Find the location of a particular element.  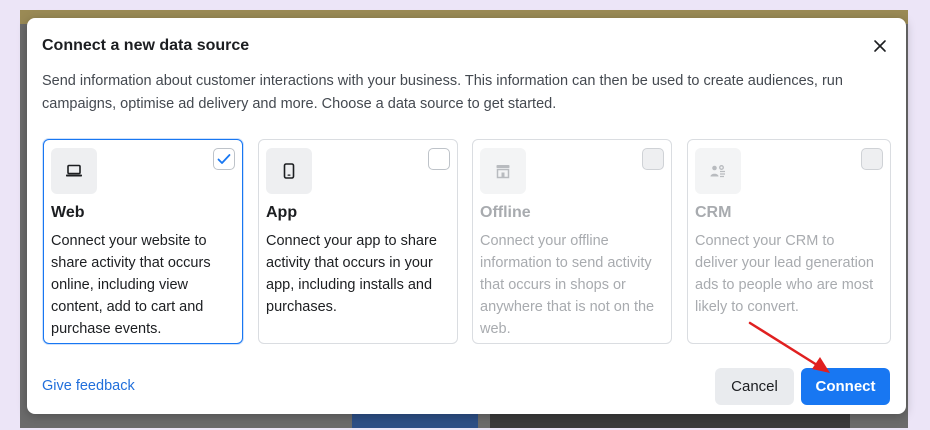

card-checkbox-app is located at coordinates (439, 159).